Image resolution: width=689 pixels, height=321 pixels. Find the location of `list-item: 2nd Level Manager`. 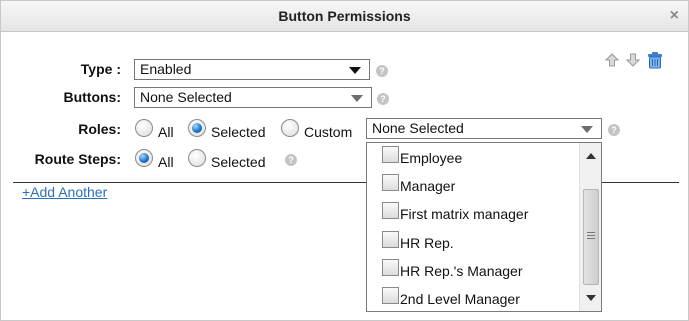

list-item: 2nd Level Manager is located at coordinates (472, 299).